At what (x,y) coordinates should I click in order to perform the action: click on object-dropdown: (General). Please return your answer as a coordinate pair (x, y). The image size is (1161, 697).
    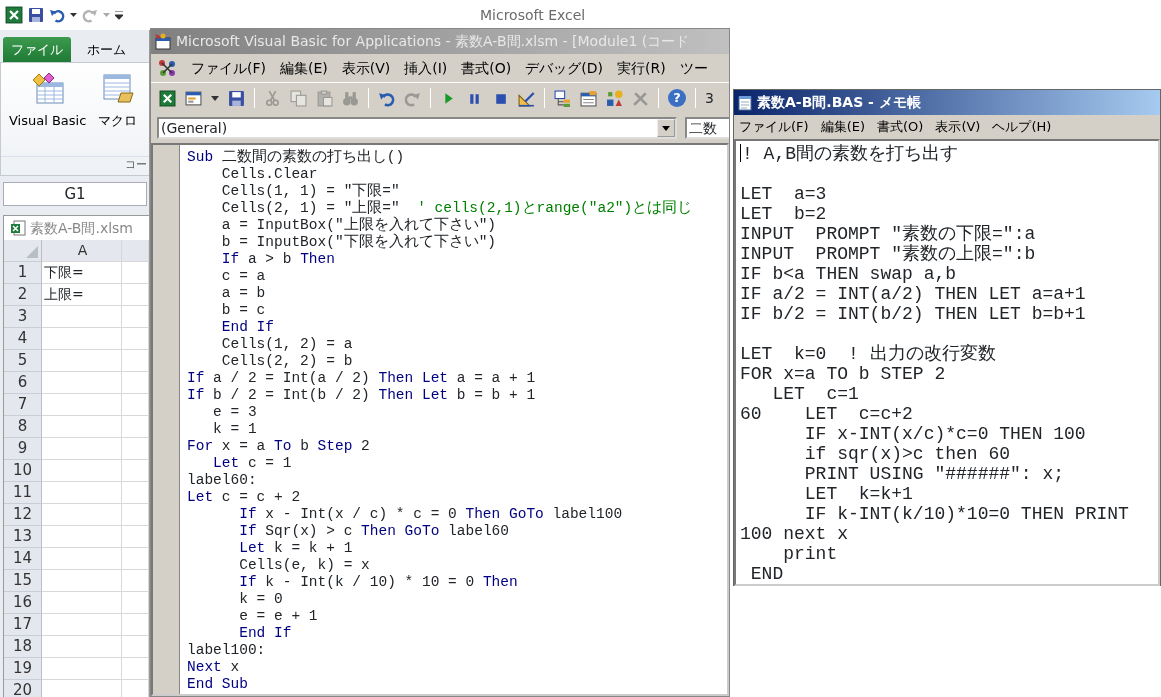
    Looking at the image, I should click on (417, 128).